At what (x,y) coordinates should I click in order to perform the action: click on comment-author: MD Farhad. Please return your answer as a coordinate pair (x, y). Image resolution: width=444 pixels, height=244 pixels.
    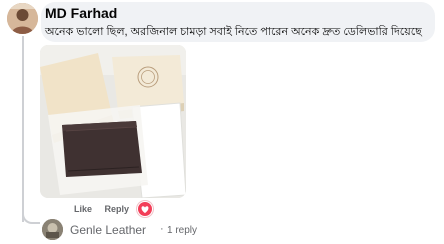
    Looking at the image, I should click on (81, 13).